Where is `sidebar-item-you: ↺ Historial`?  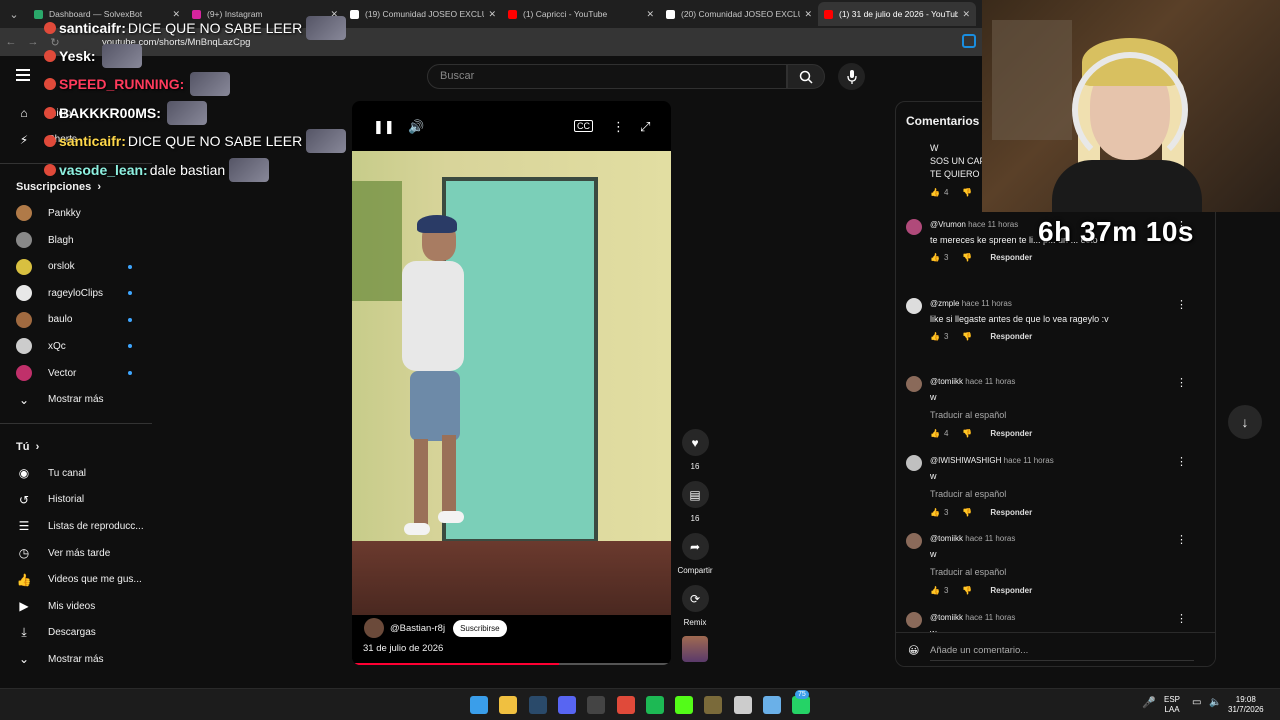 sidebar-item-you: ↺ Historial is located at coordinates (76, 500).